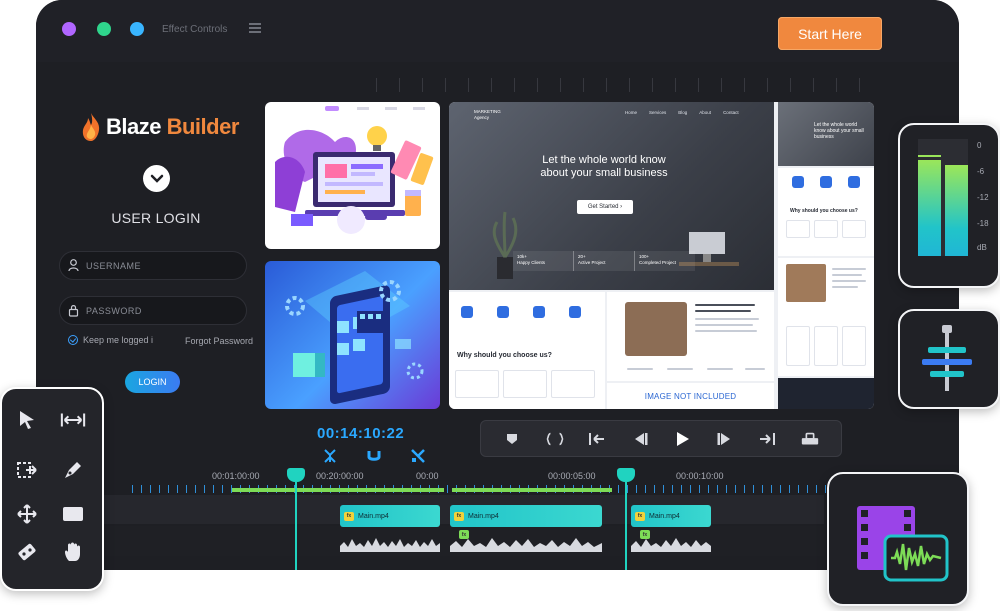 This screenshot has width=1000, height=611. Describe the element at coordinates (340, 476) in the screenshot. I see `timeline-label: 00:20:00:00` at that location.